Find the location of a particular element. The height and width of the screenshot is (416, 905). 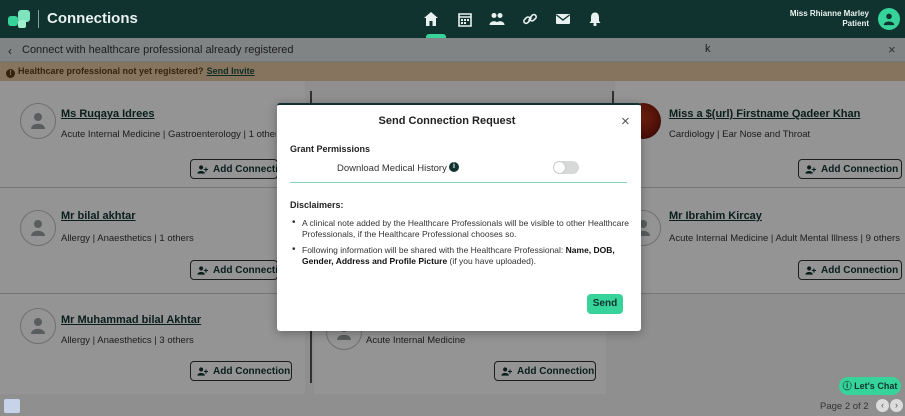

link-icon is located at coordinates (530, 19).